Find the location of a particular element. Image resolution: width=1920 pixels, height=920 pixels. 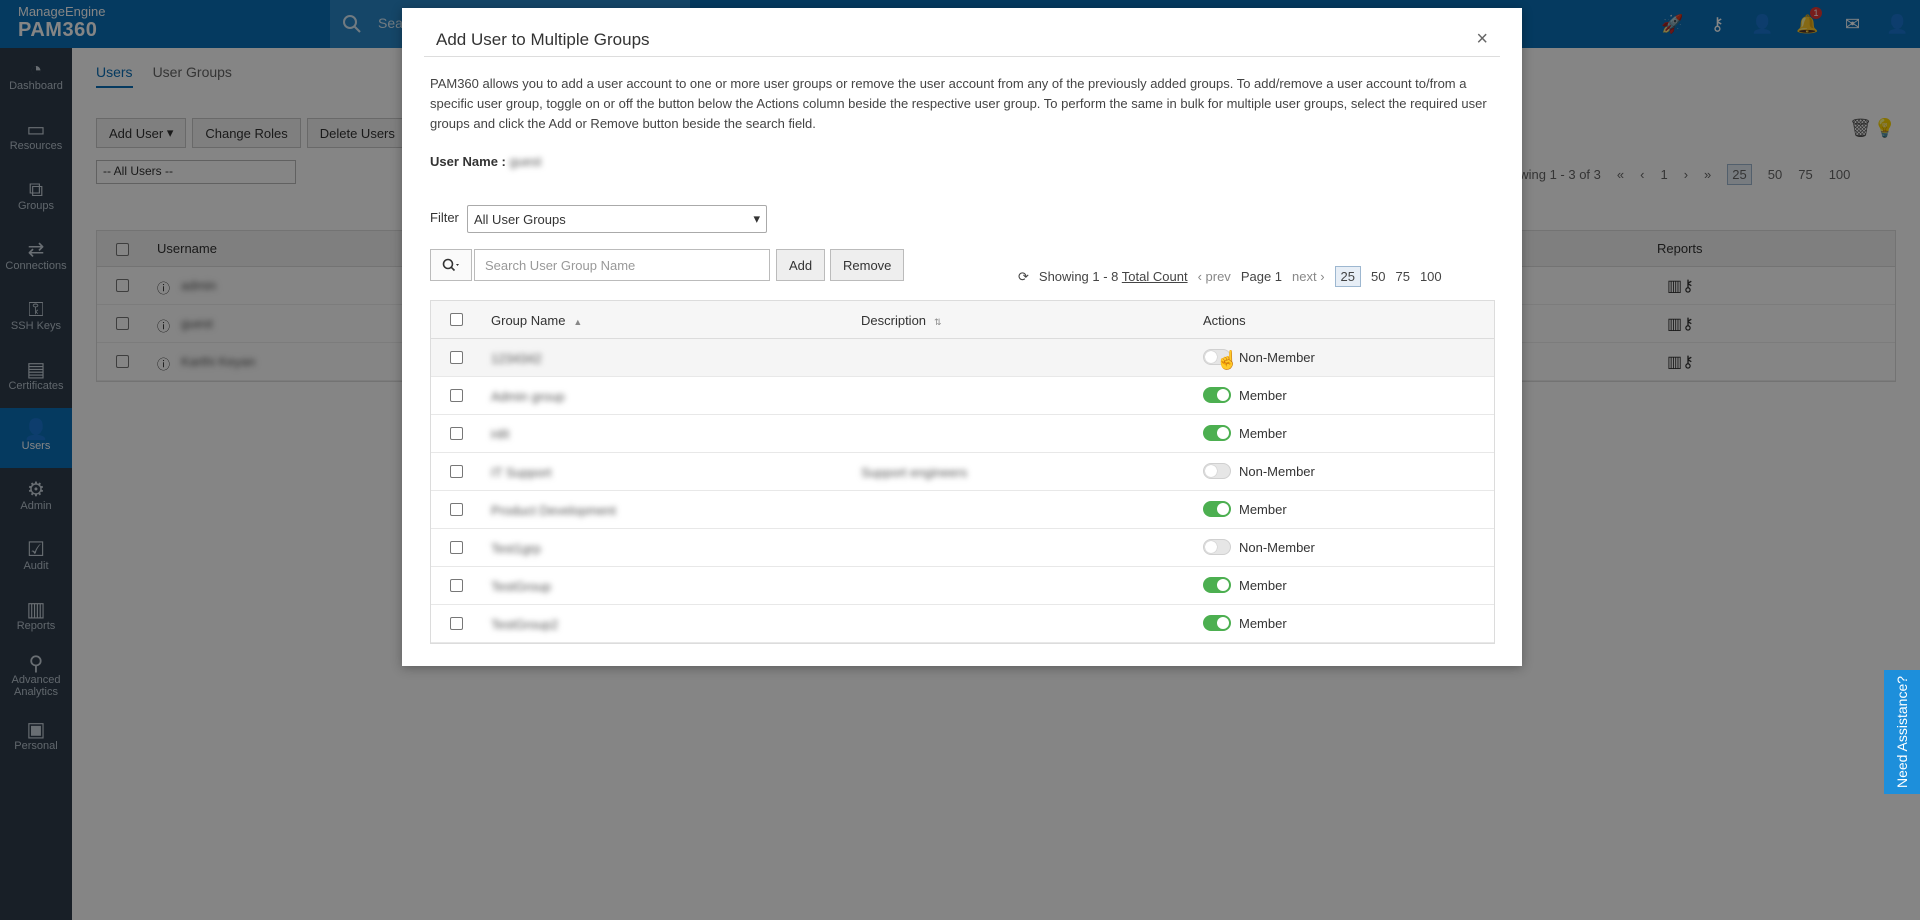

table-row: Product Development Member is located at coordinates (962, 510).